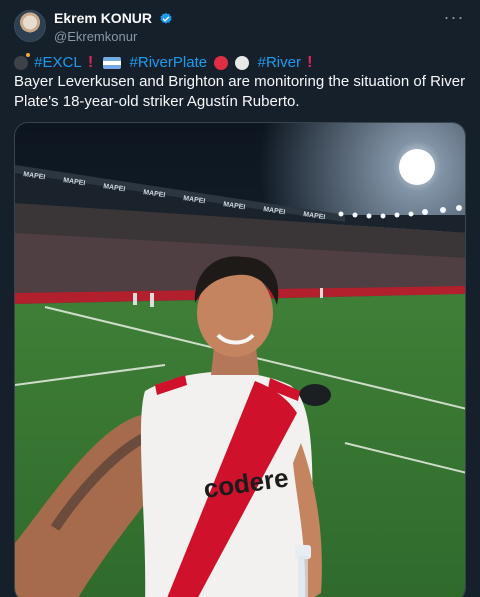 The image size is (480, 597). Describe the element at coordinates (169, 63) in the screenshot. I see `hashtag-riverplate: #RiverPlate` at that location.